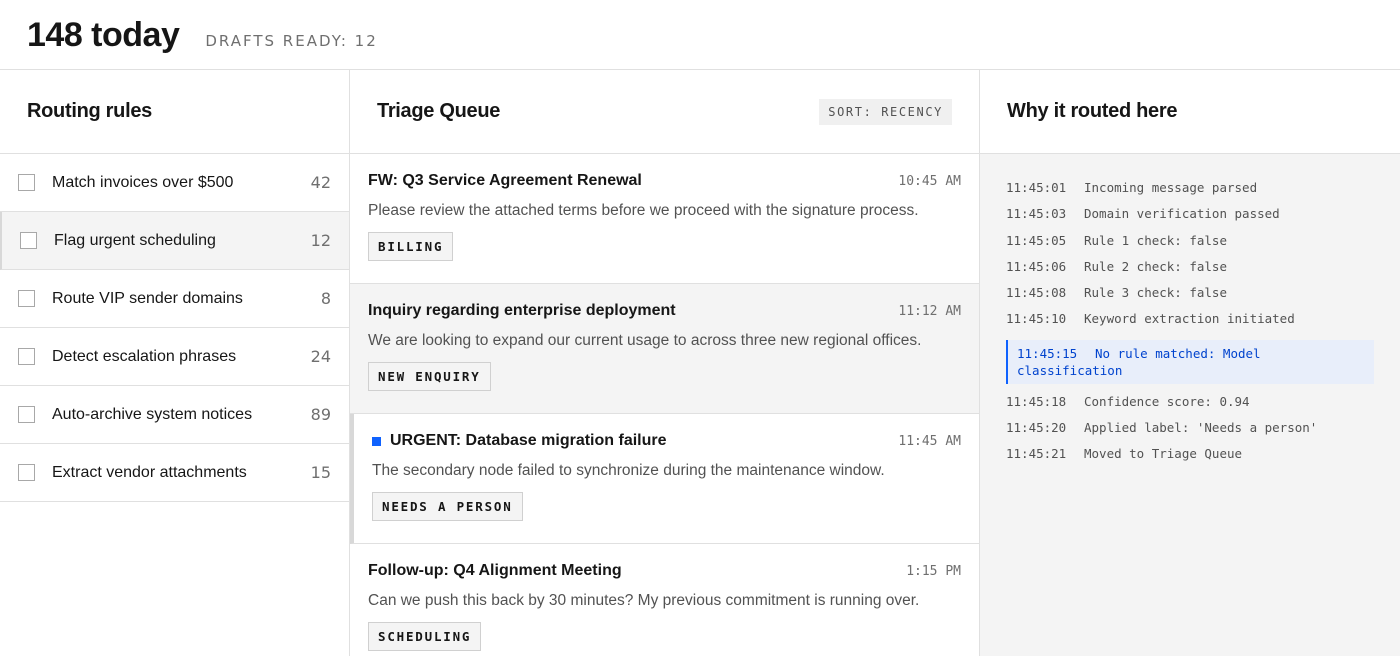 Image resolution: width=1400 pixels, height=656 pixels. What do you see at coordinates (1167, 401) in the screenshot?
I see `log-text: Confidence score: 0.94` at bounding box center [1167, 401].